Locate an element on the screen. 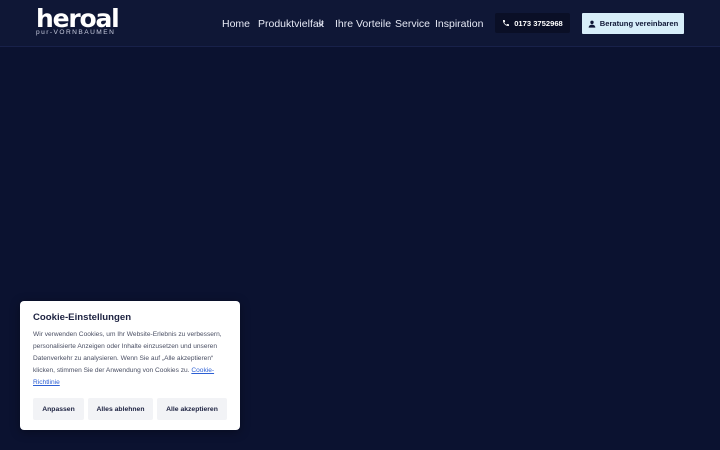 This screenshot has width=720, height=450. nav-item-service: Service is located at coordinates (412, 24).